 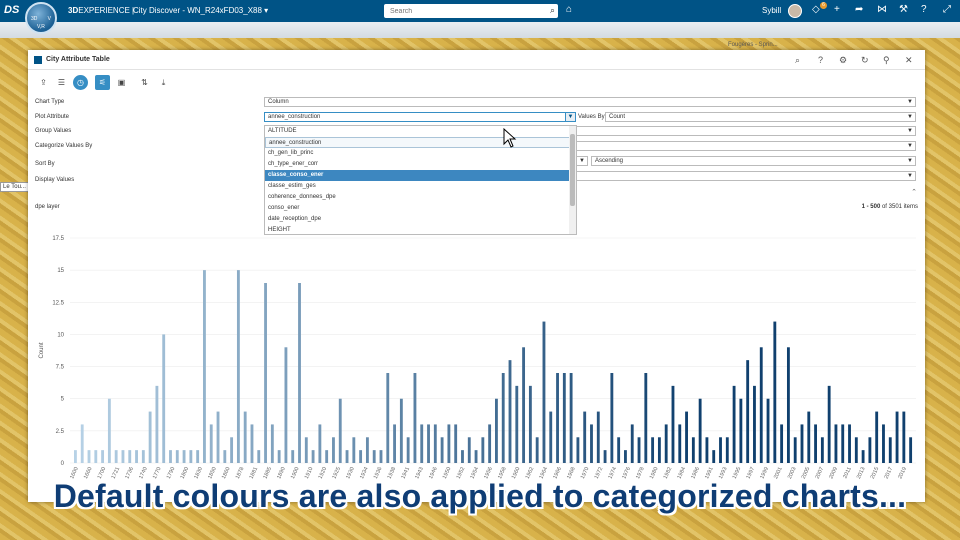 What do you see at coordinates (43, 82) in the screenshot?
I see `export-icon: ⇪` at bounding box center [43, 82].